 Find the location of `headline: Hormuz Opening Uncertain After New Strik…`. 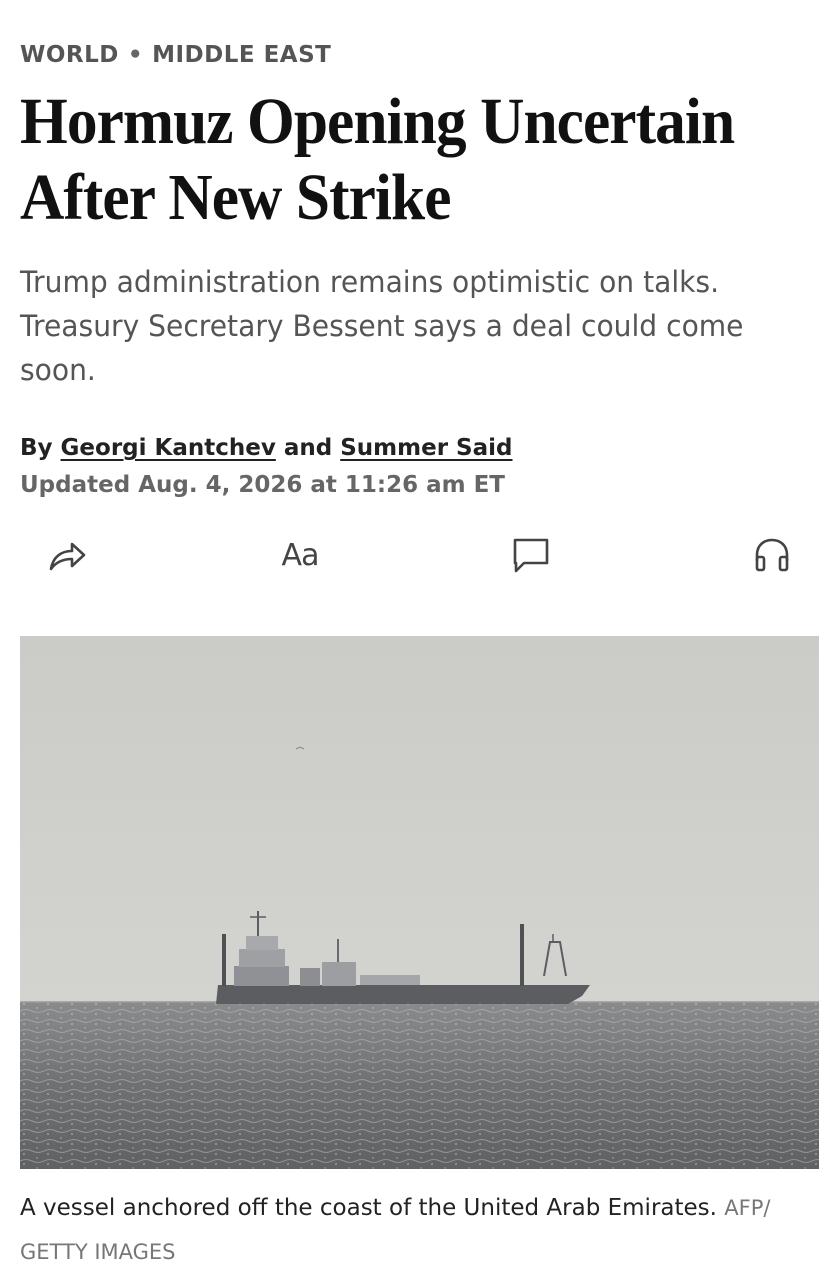

headline: Hormuz Opening Uncertain After New Strik… is located at coordinates (392, 160).